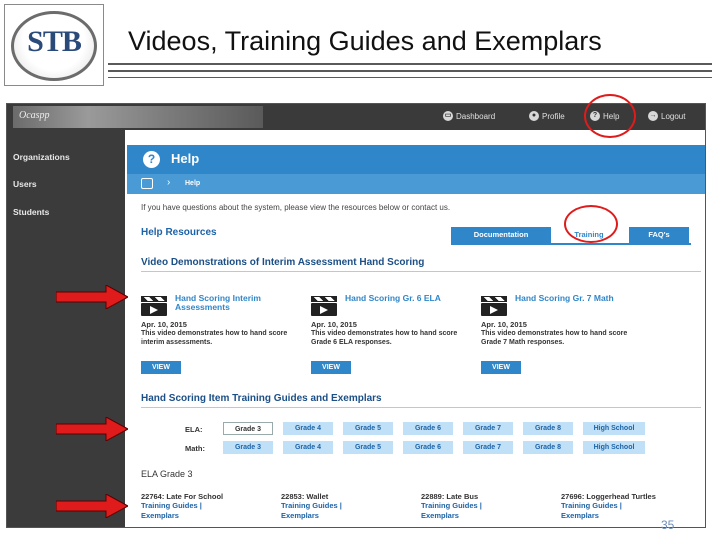  Describe the element at coordinates (248, 447) in the screenshot. I see `math-grade-3-button: Grade 3` at that location.